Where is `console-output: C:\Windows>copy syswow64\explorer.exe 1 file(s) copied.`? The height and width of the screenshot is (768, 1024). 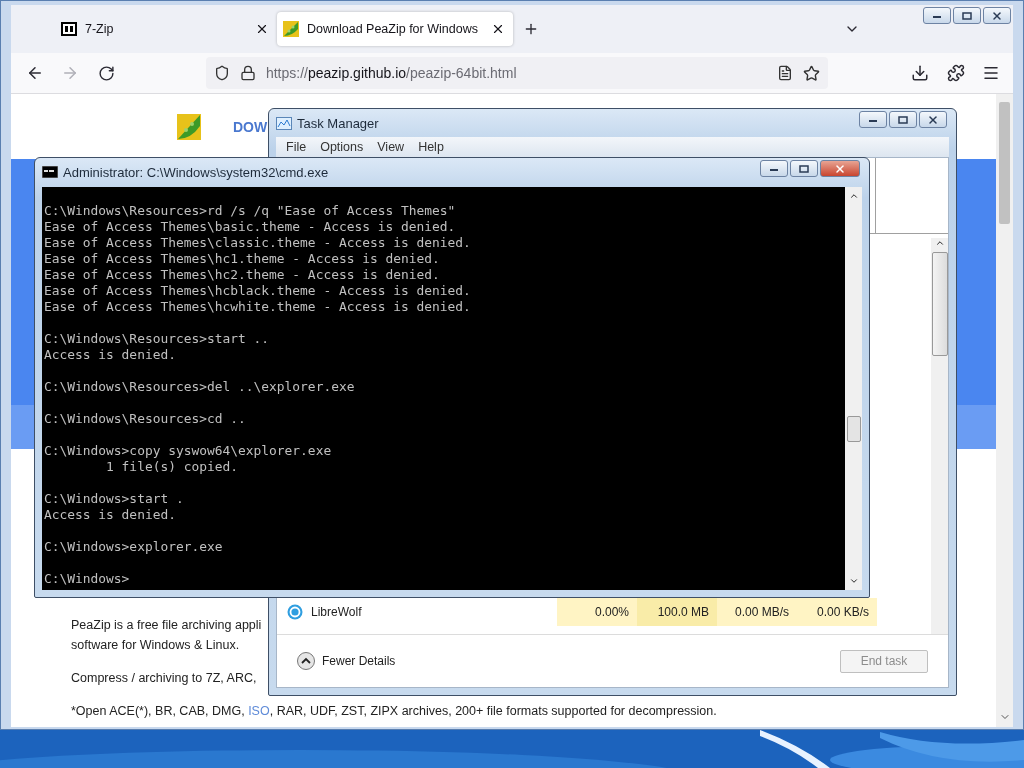
console-output: C:\Windows>copy syswow64\explorer.exe 1 file(s) copied. is located at coordinates (188, 459).